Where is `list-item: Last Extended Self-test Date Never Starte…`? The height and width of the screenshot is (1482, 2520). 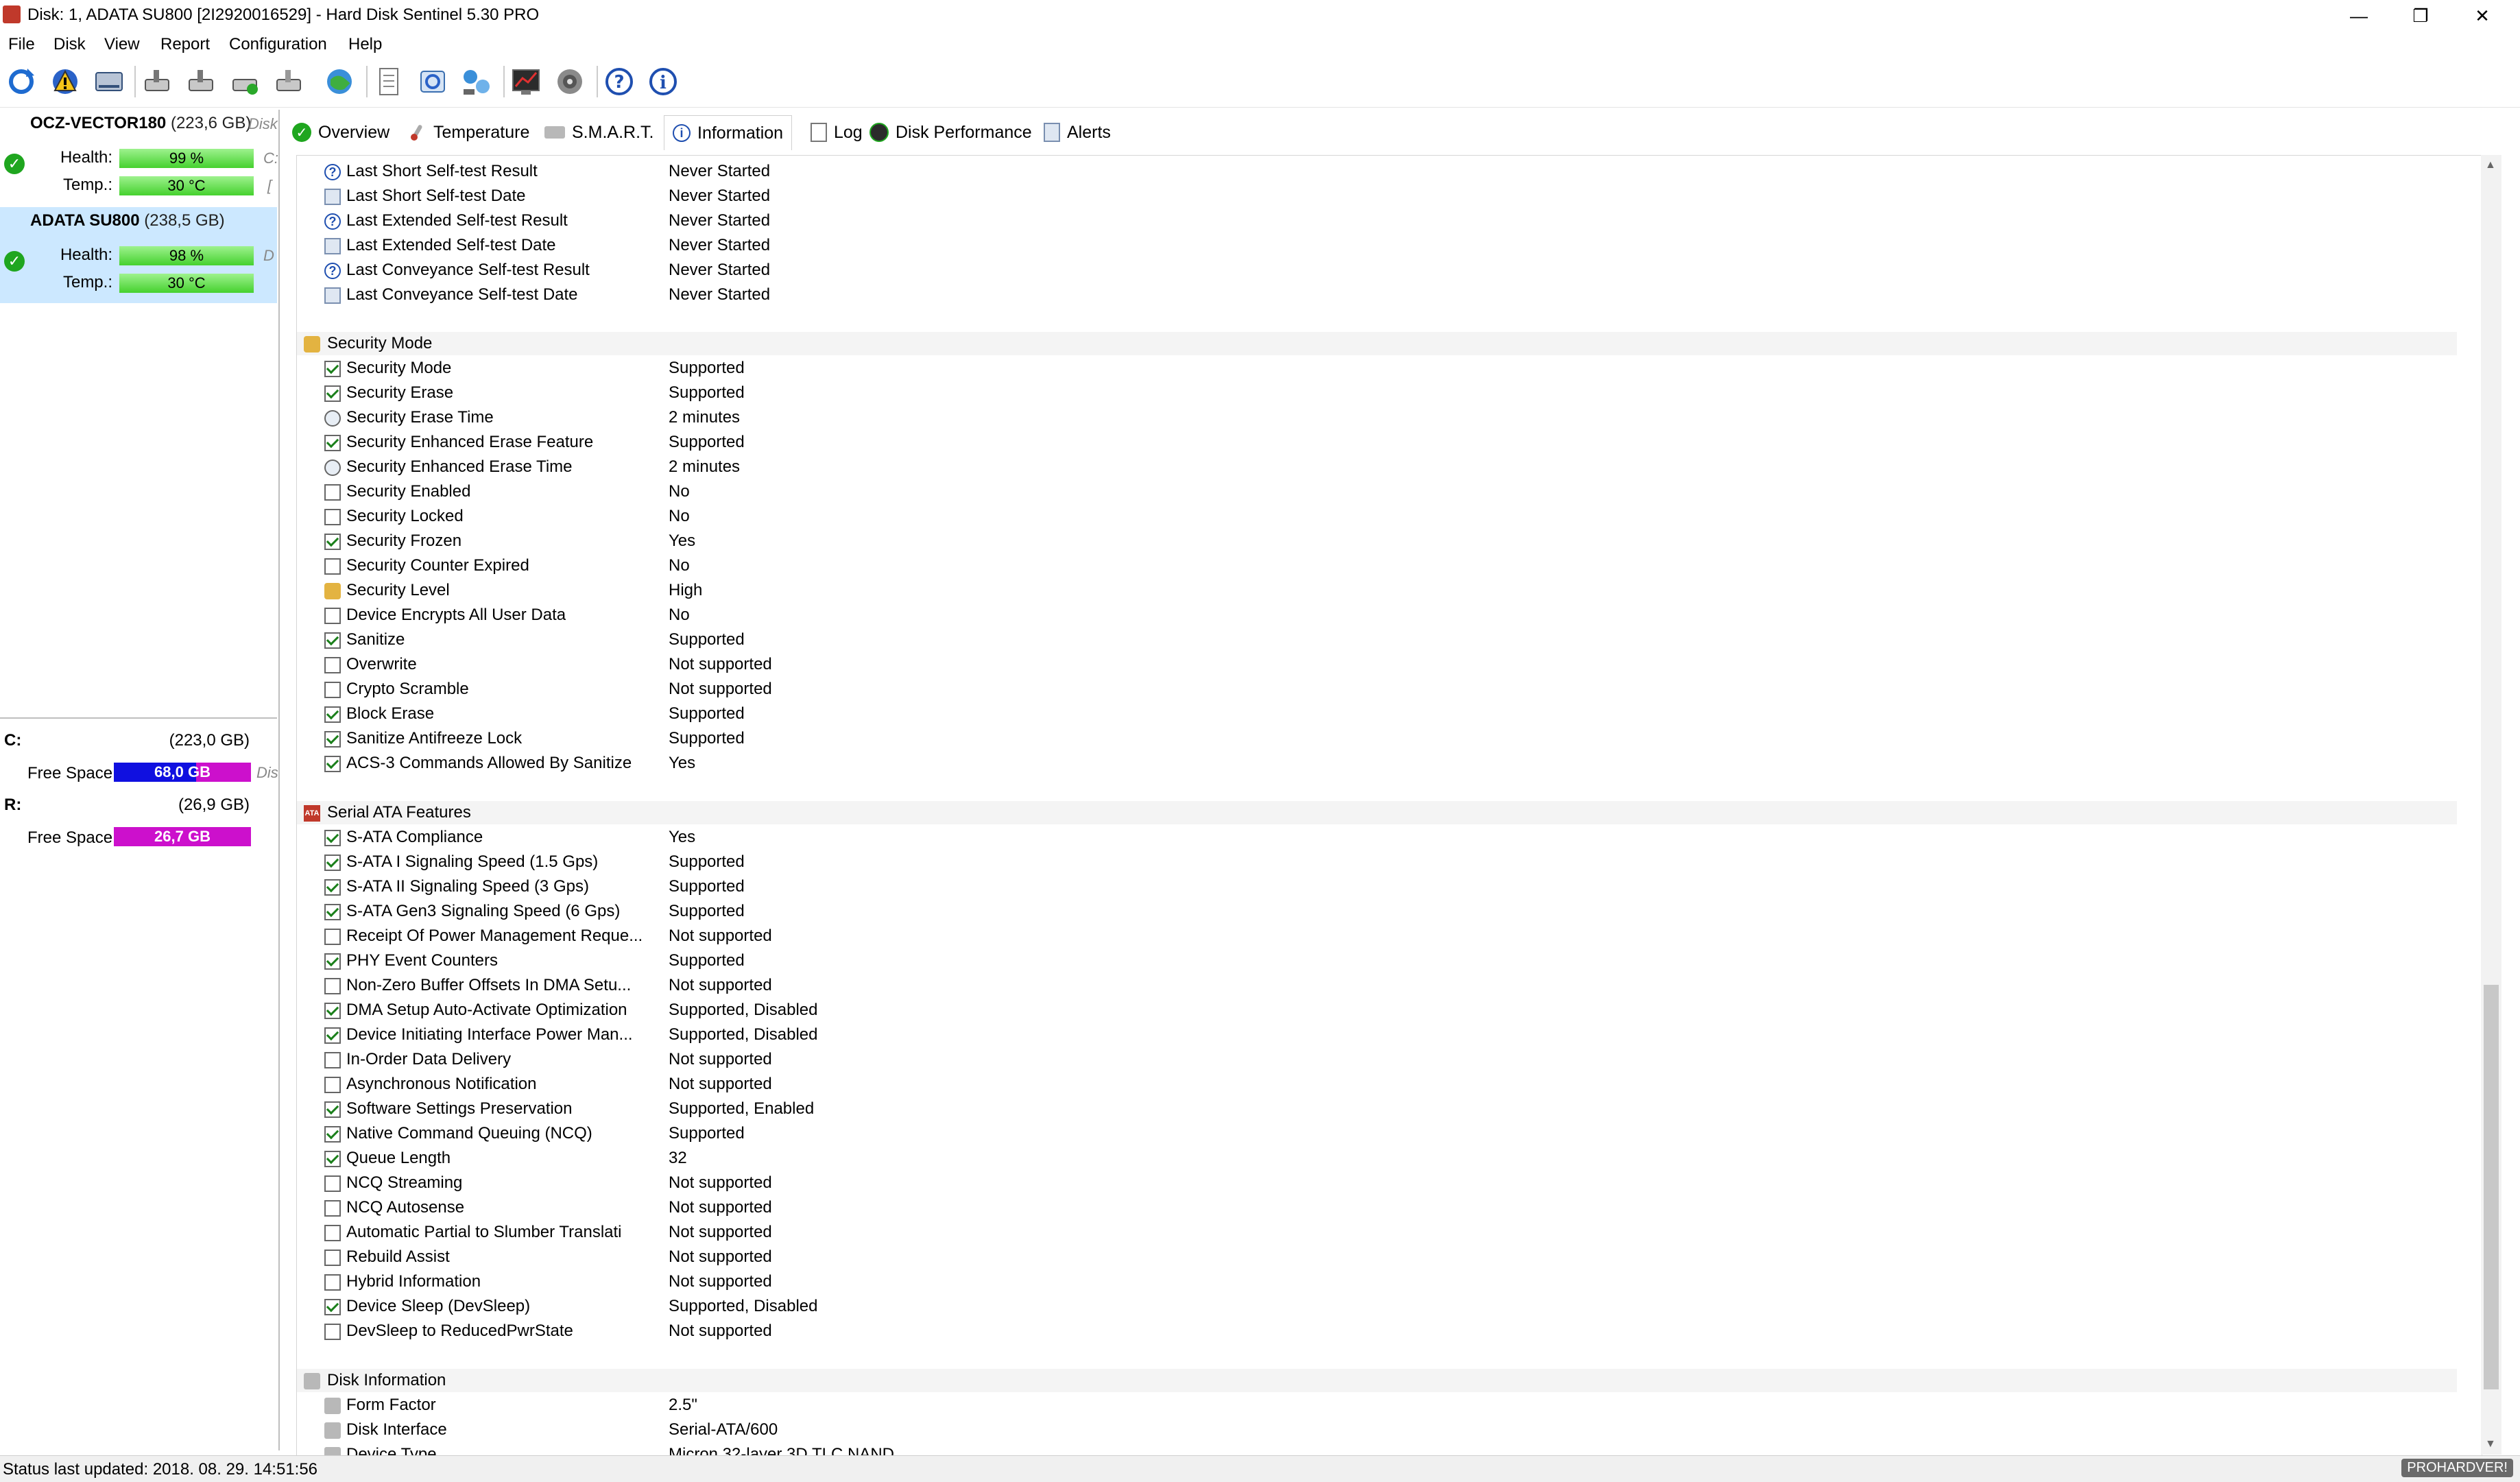
list-item: Last Extended Self-test Date Never Starte… is located at coordinates (1387, 245).